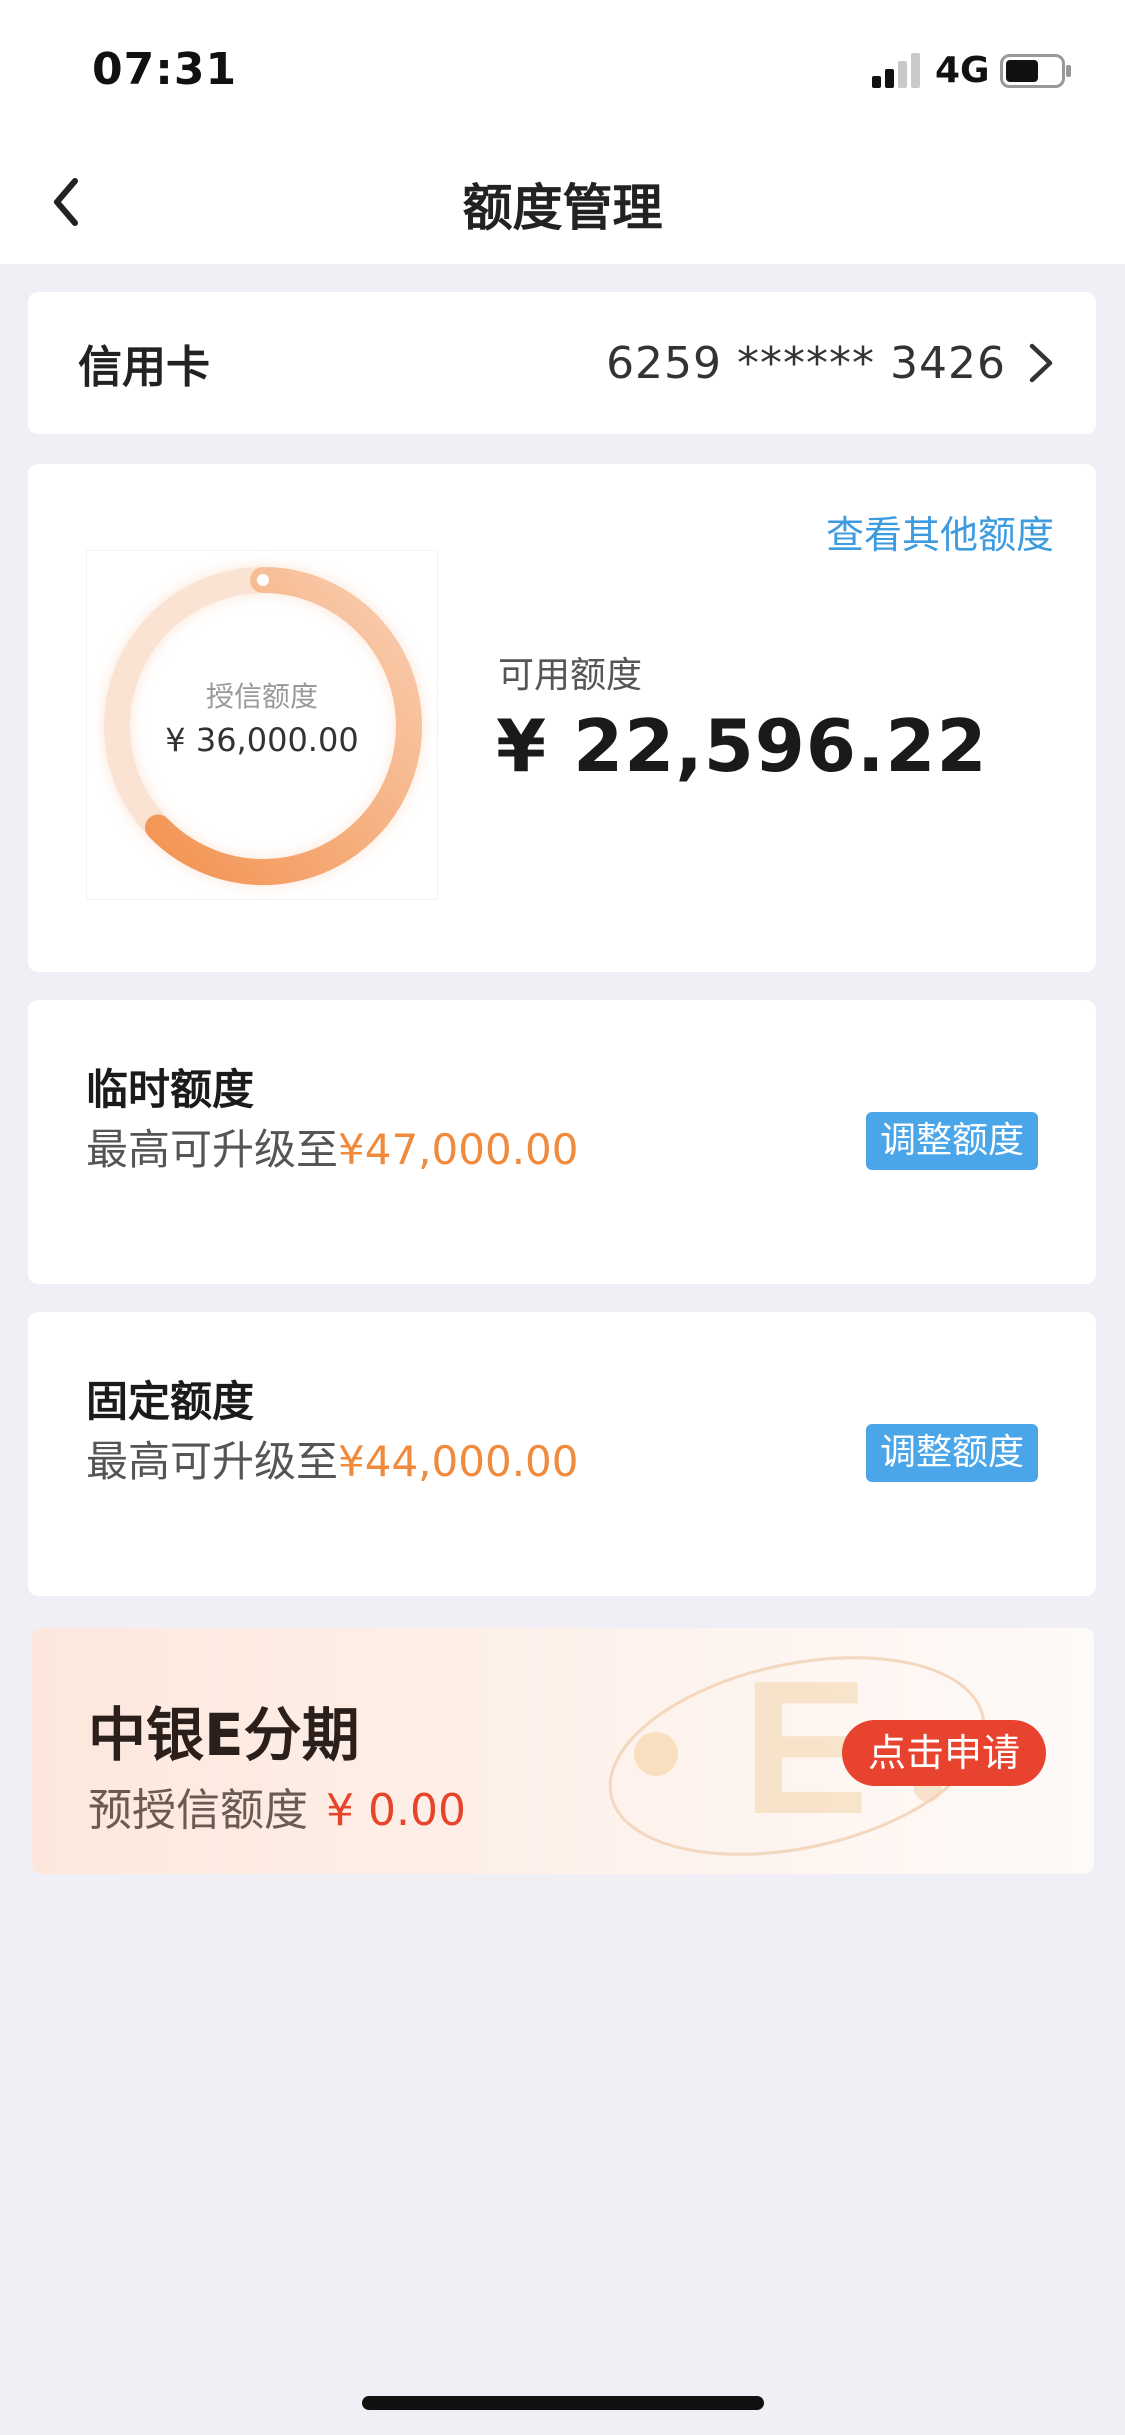  I want to click on chevron-right-icon, so click(1041, 363).